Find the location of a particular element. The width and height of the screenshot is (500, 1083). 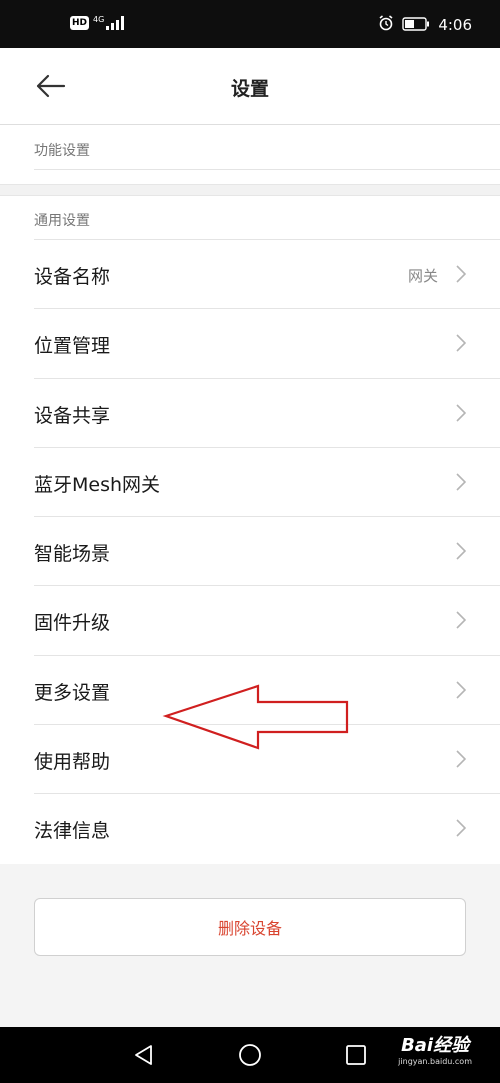

section-label-general: 通用设置 is located at coordinates (62, 221).